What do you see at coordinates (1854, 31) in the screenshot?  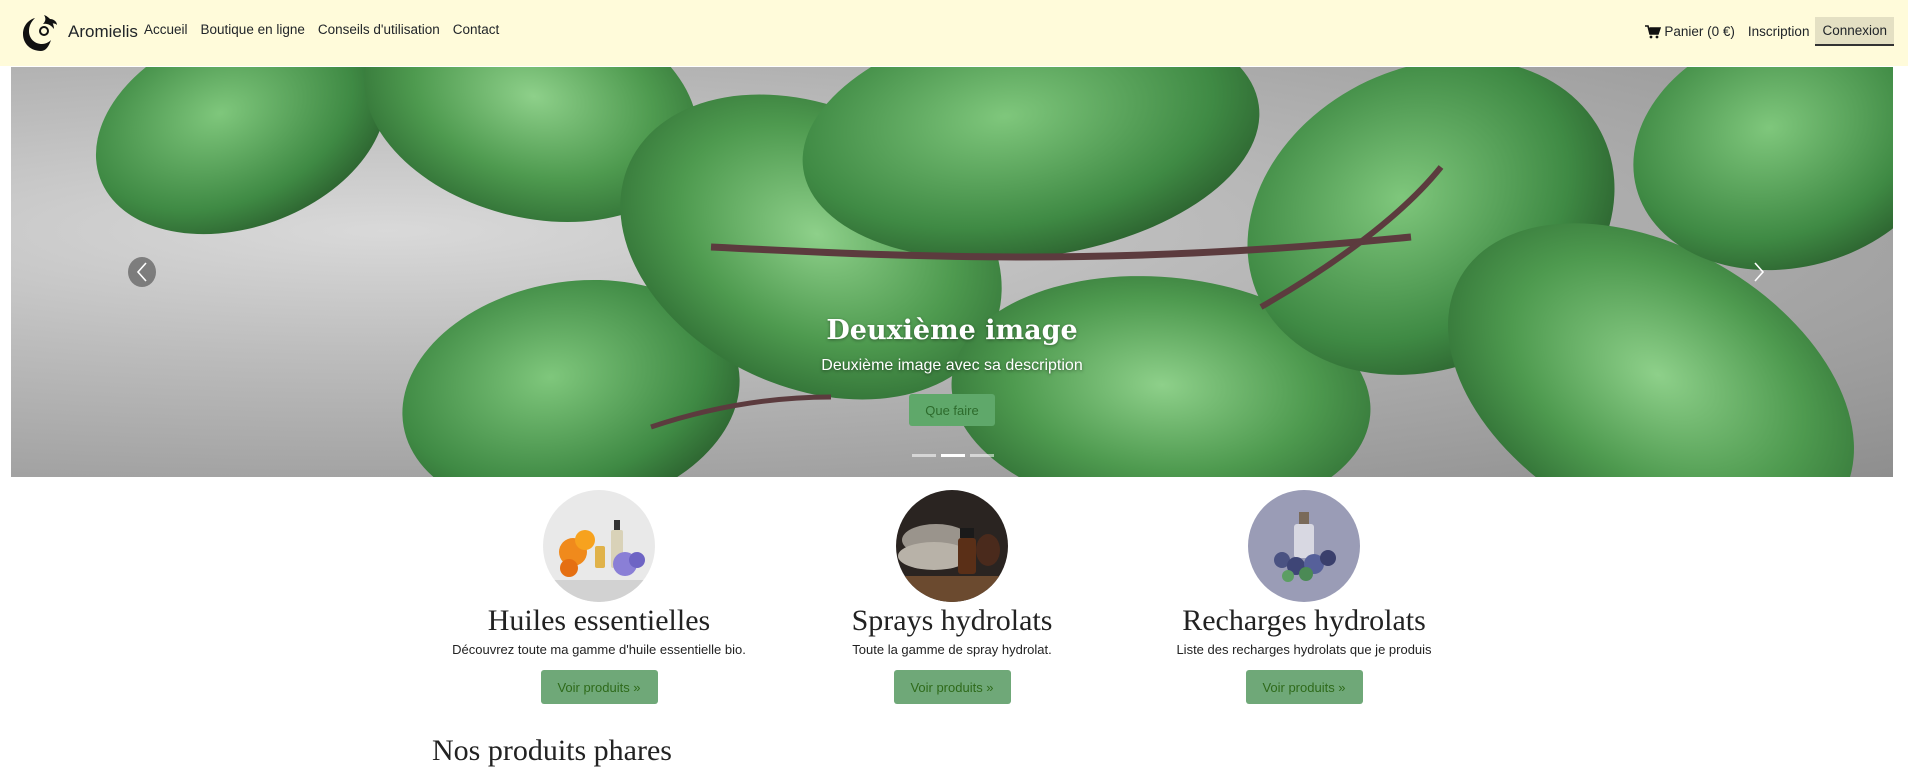 I see `login-button: Connexion` at bounding box center [1854, 31].